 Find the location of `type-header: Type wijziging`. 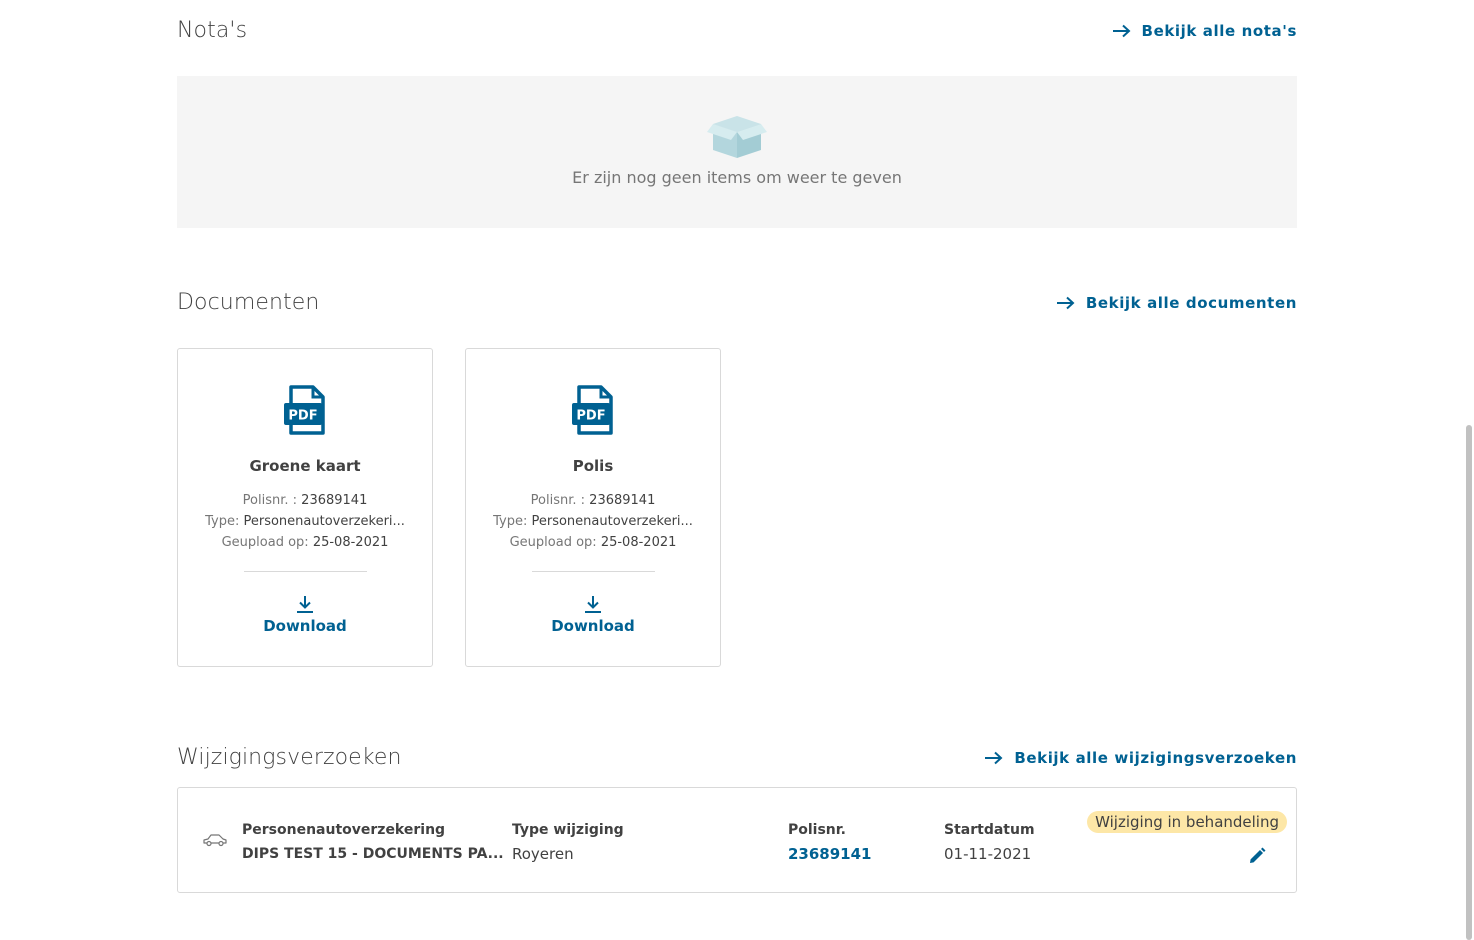

type-header: Type wijziging is located at coordinates (568, 830).